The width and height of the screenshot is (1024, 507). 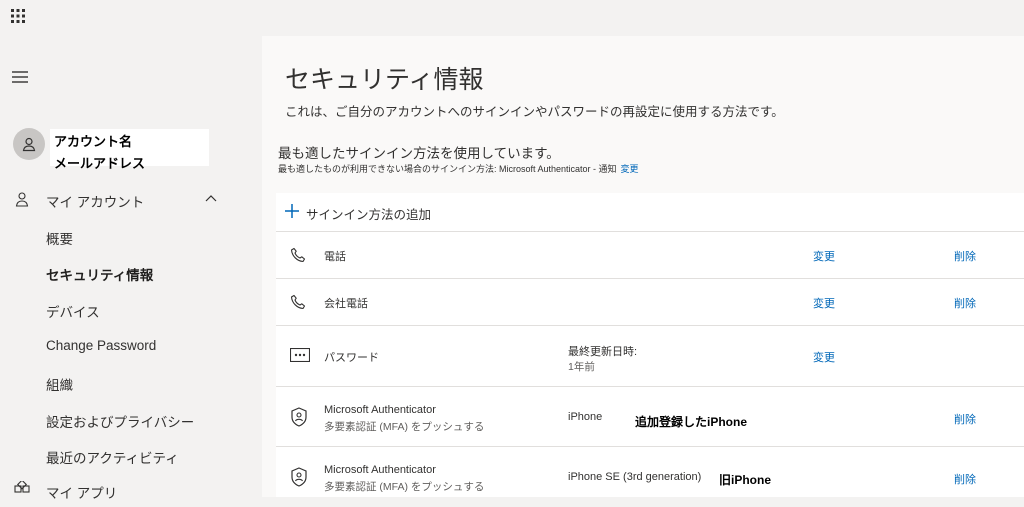 What do you see at coordinates (82, 493) in the screenshot?
I see `my-apps-label: マイ アプリ` at bounding box center [82, 493].